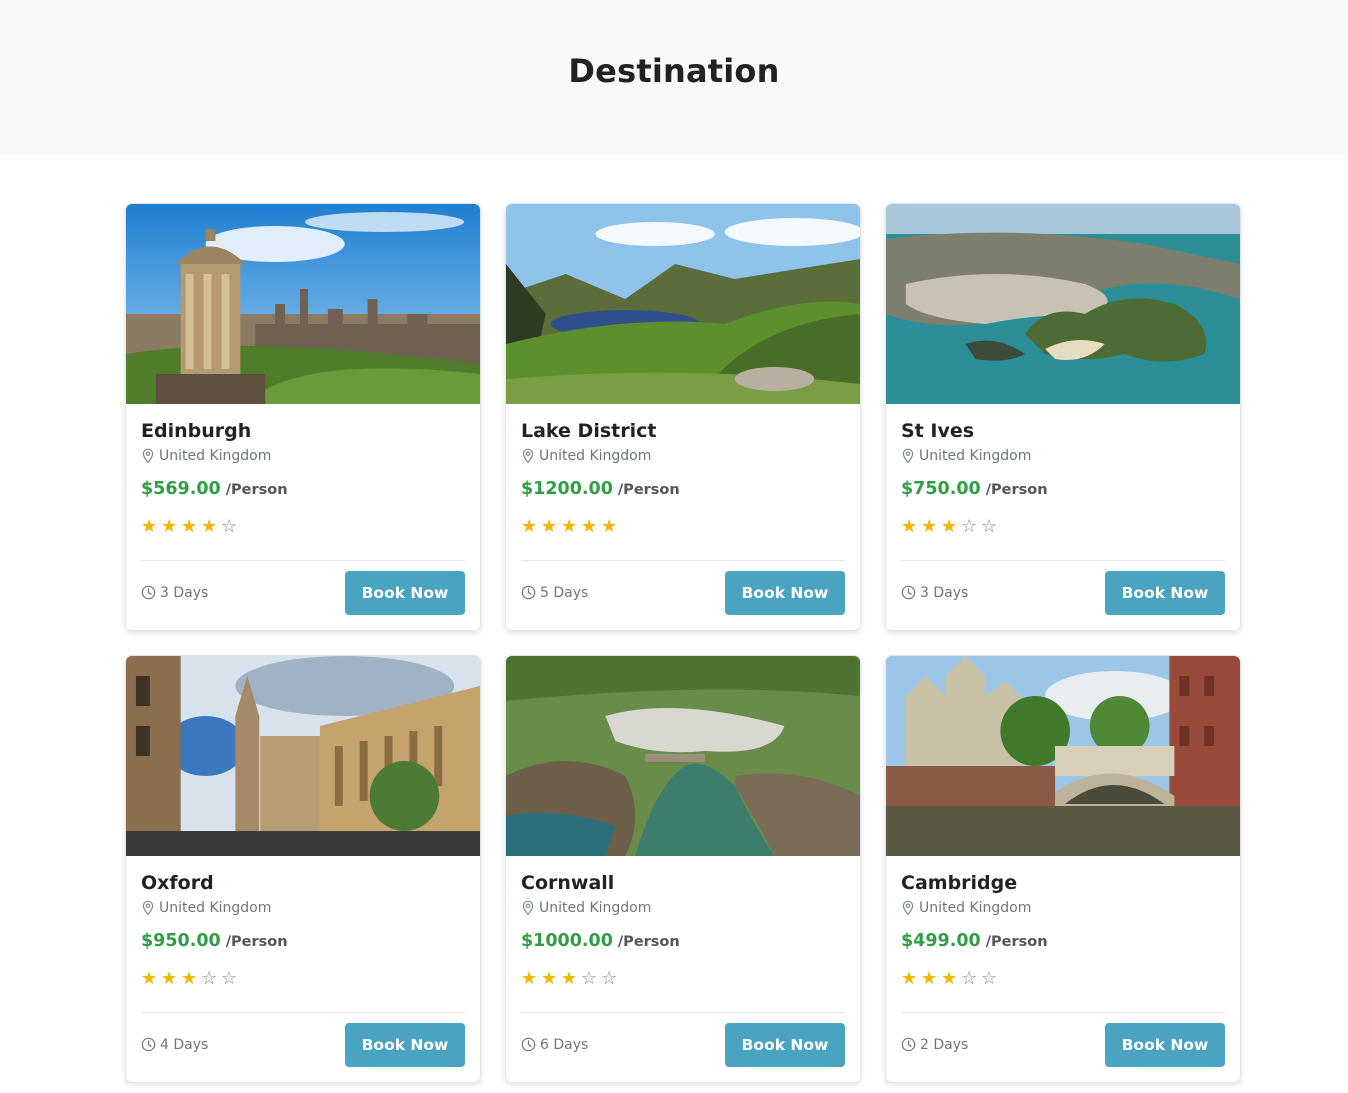 This screenshot has width=1348, height=1093. What do you see at coordinates (303, 943) in the screenshot?
I see `destination-price: $950.00 /Person` at bounding box center [303, 943].